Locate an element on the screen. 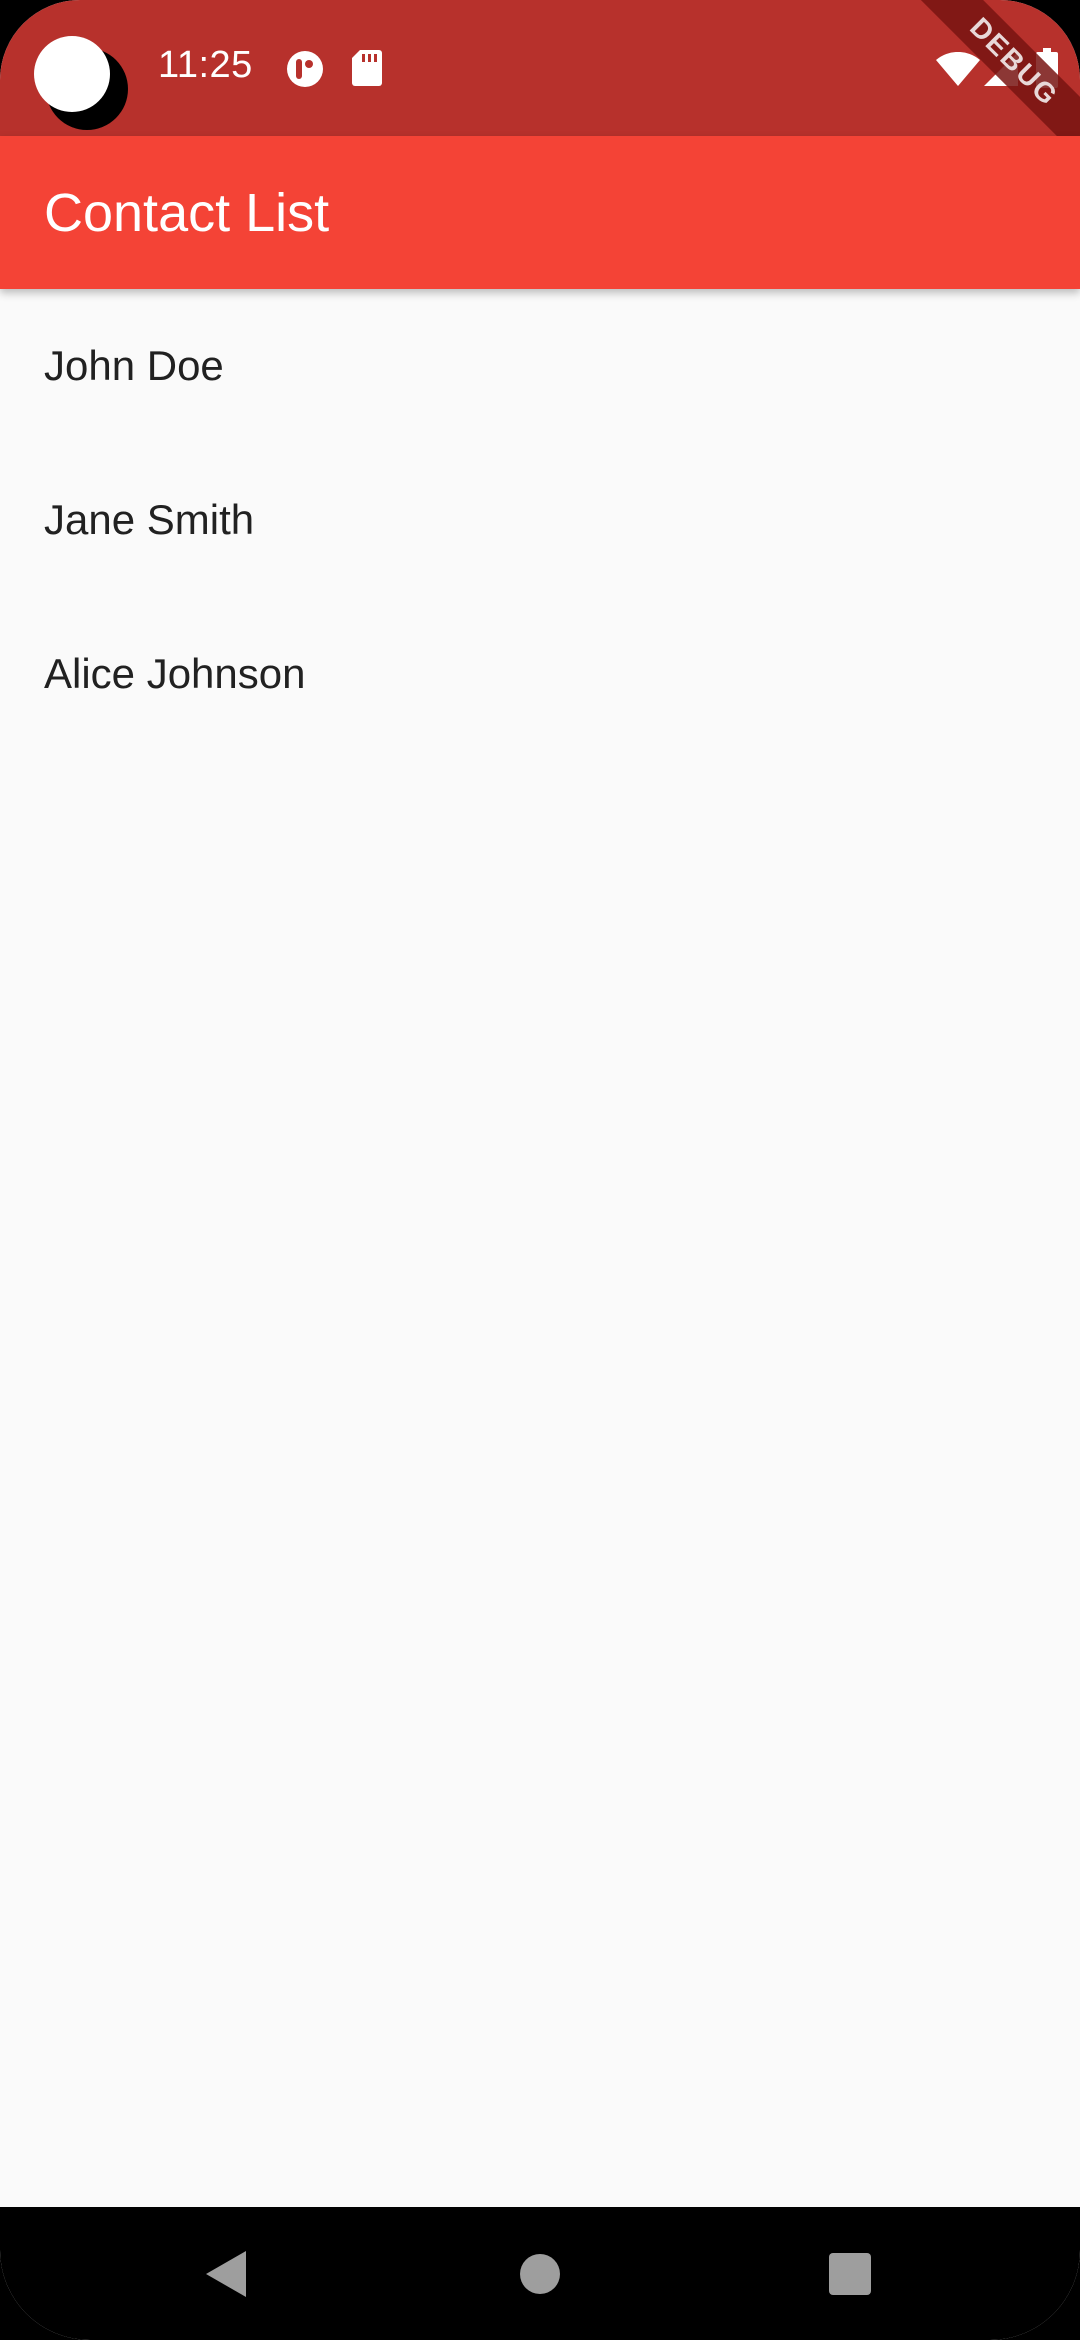 This screenshot has width=1080, height=2340. camera-lens is located at coordinates (72, 74).